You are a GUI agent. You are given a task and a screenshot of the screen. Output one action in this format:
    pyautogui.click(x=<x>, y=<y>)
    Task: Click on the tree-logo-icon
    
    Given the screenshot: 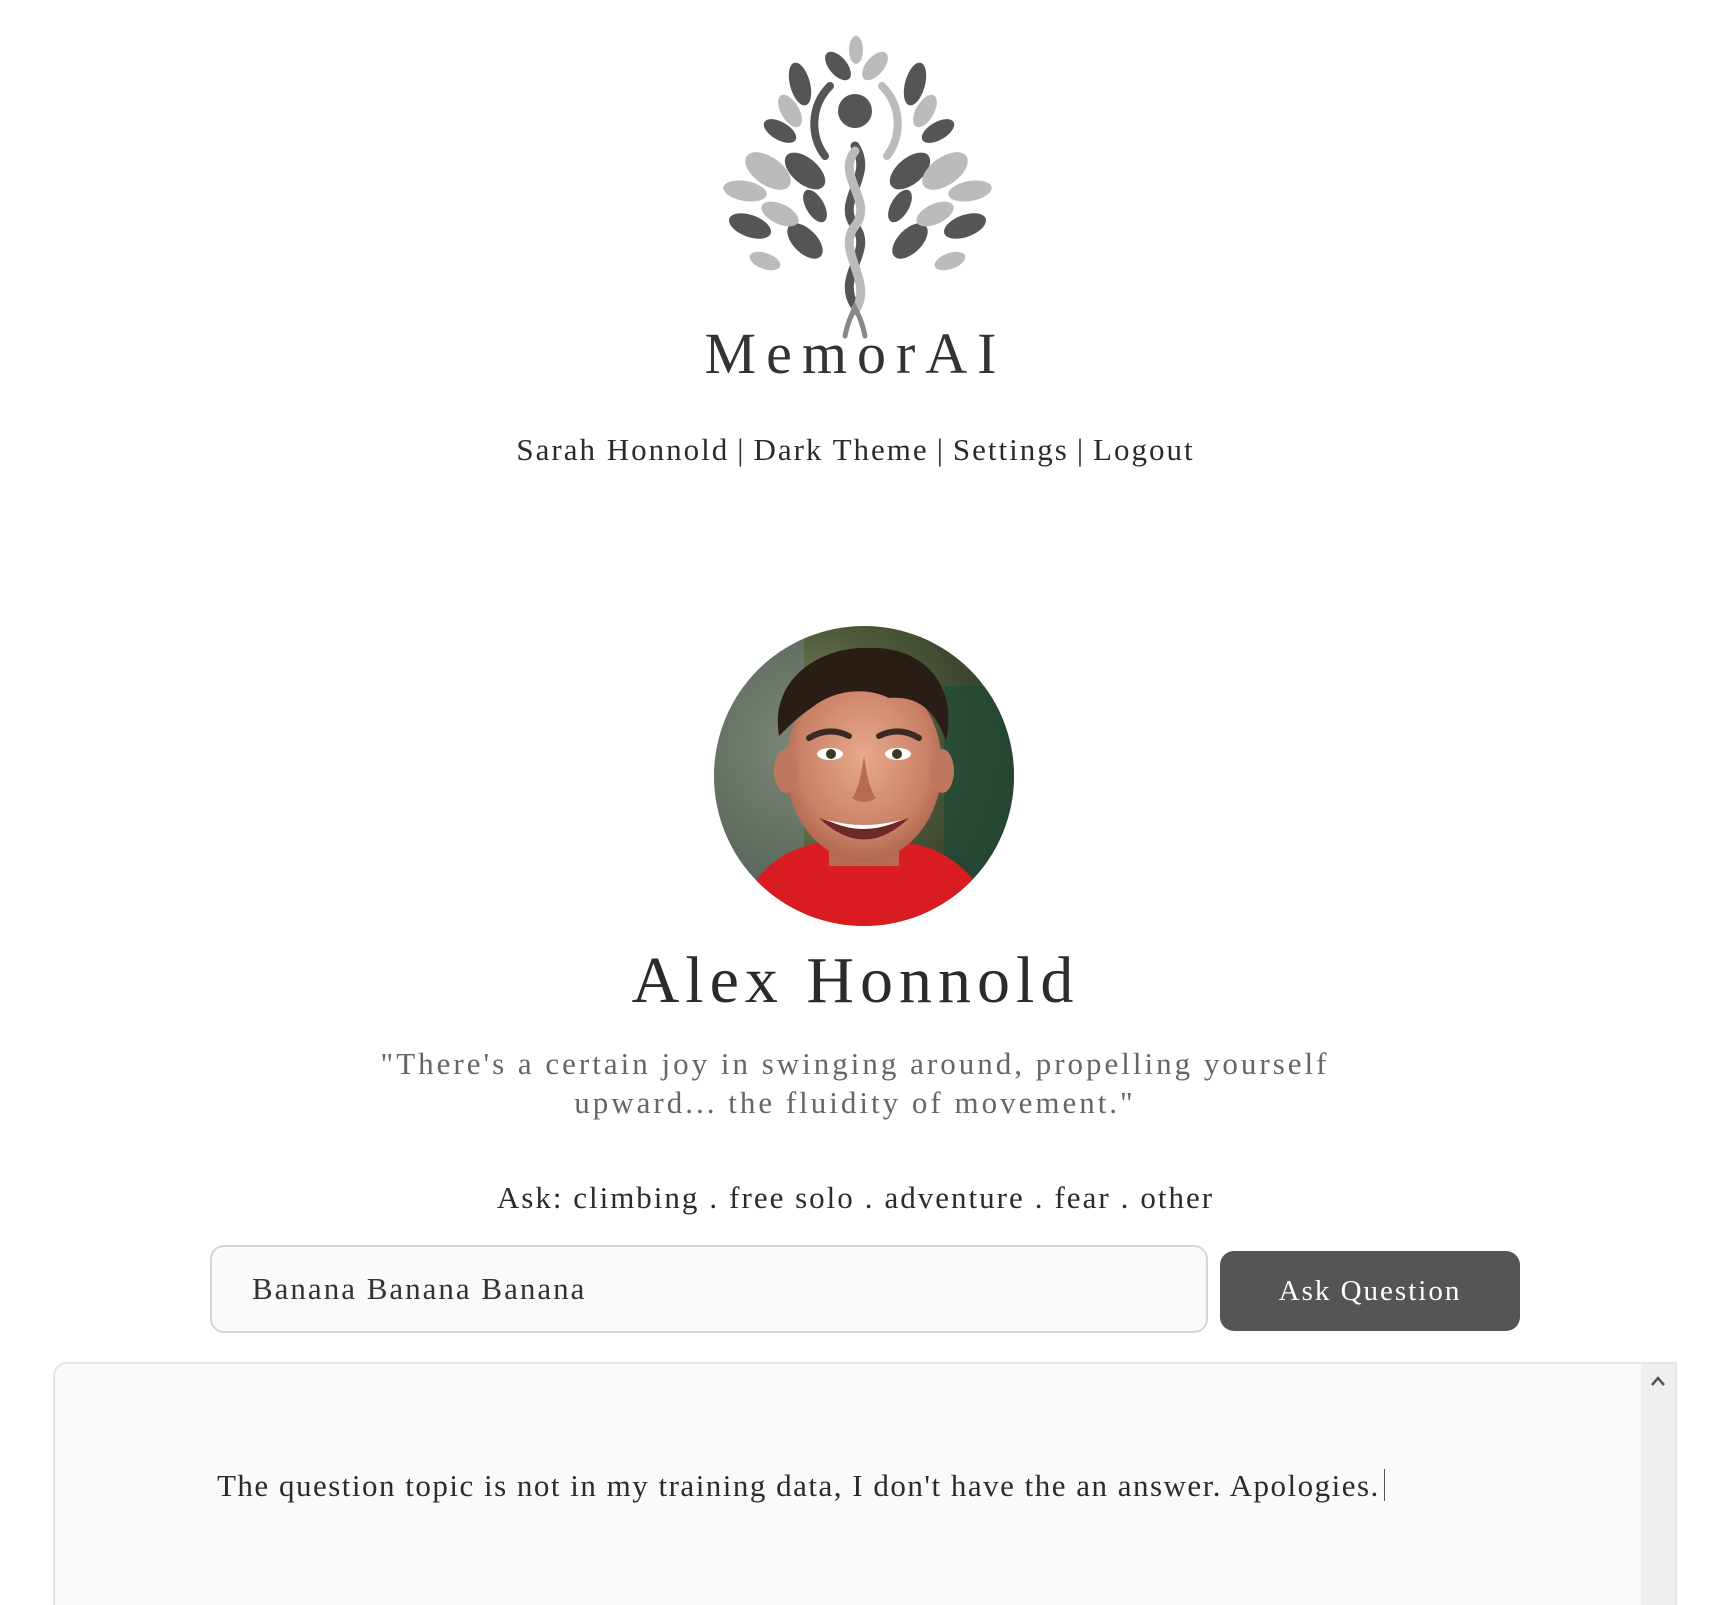 What is the action you would take?
    pyautogui.click(x=855, y=191)
    